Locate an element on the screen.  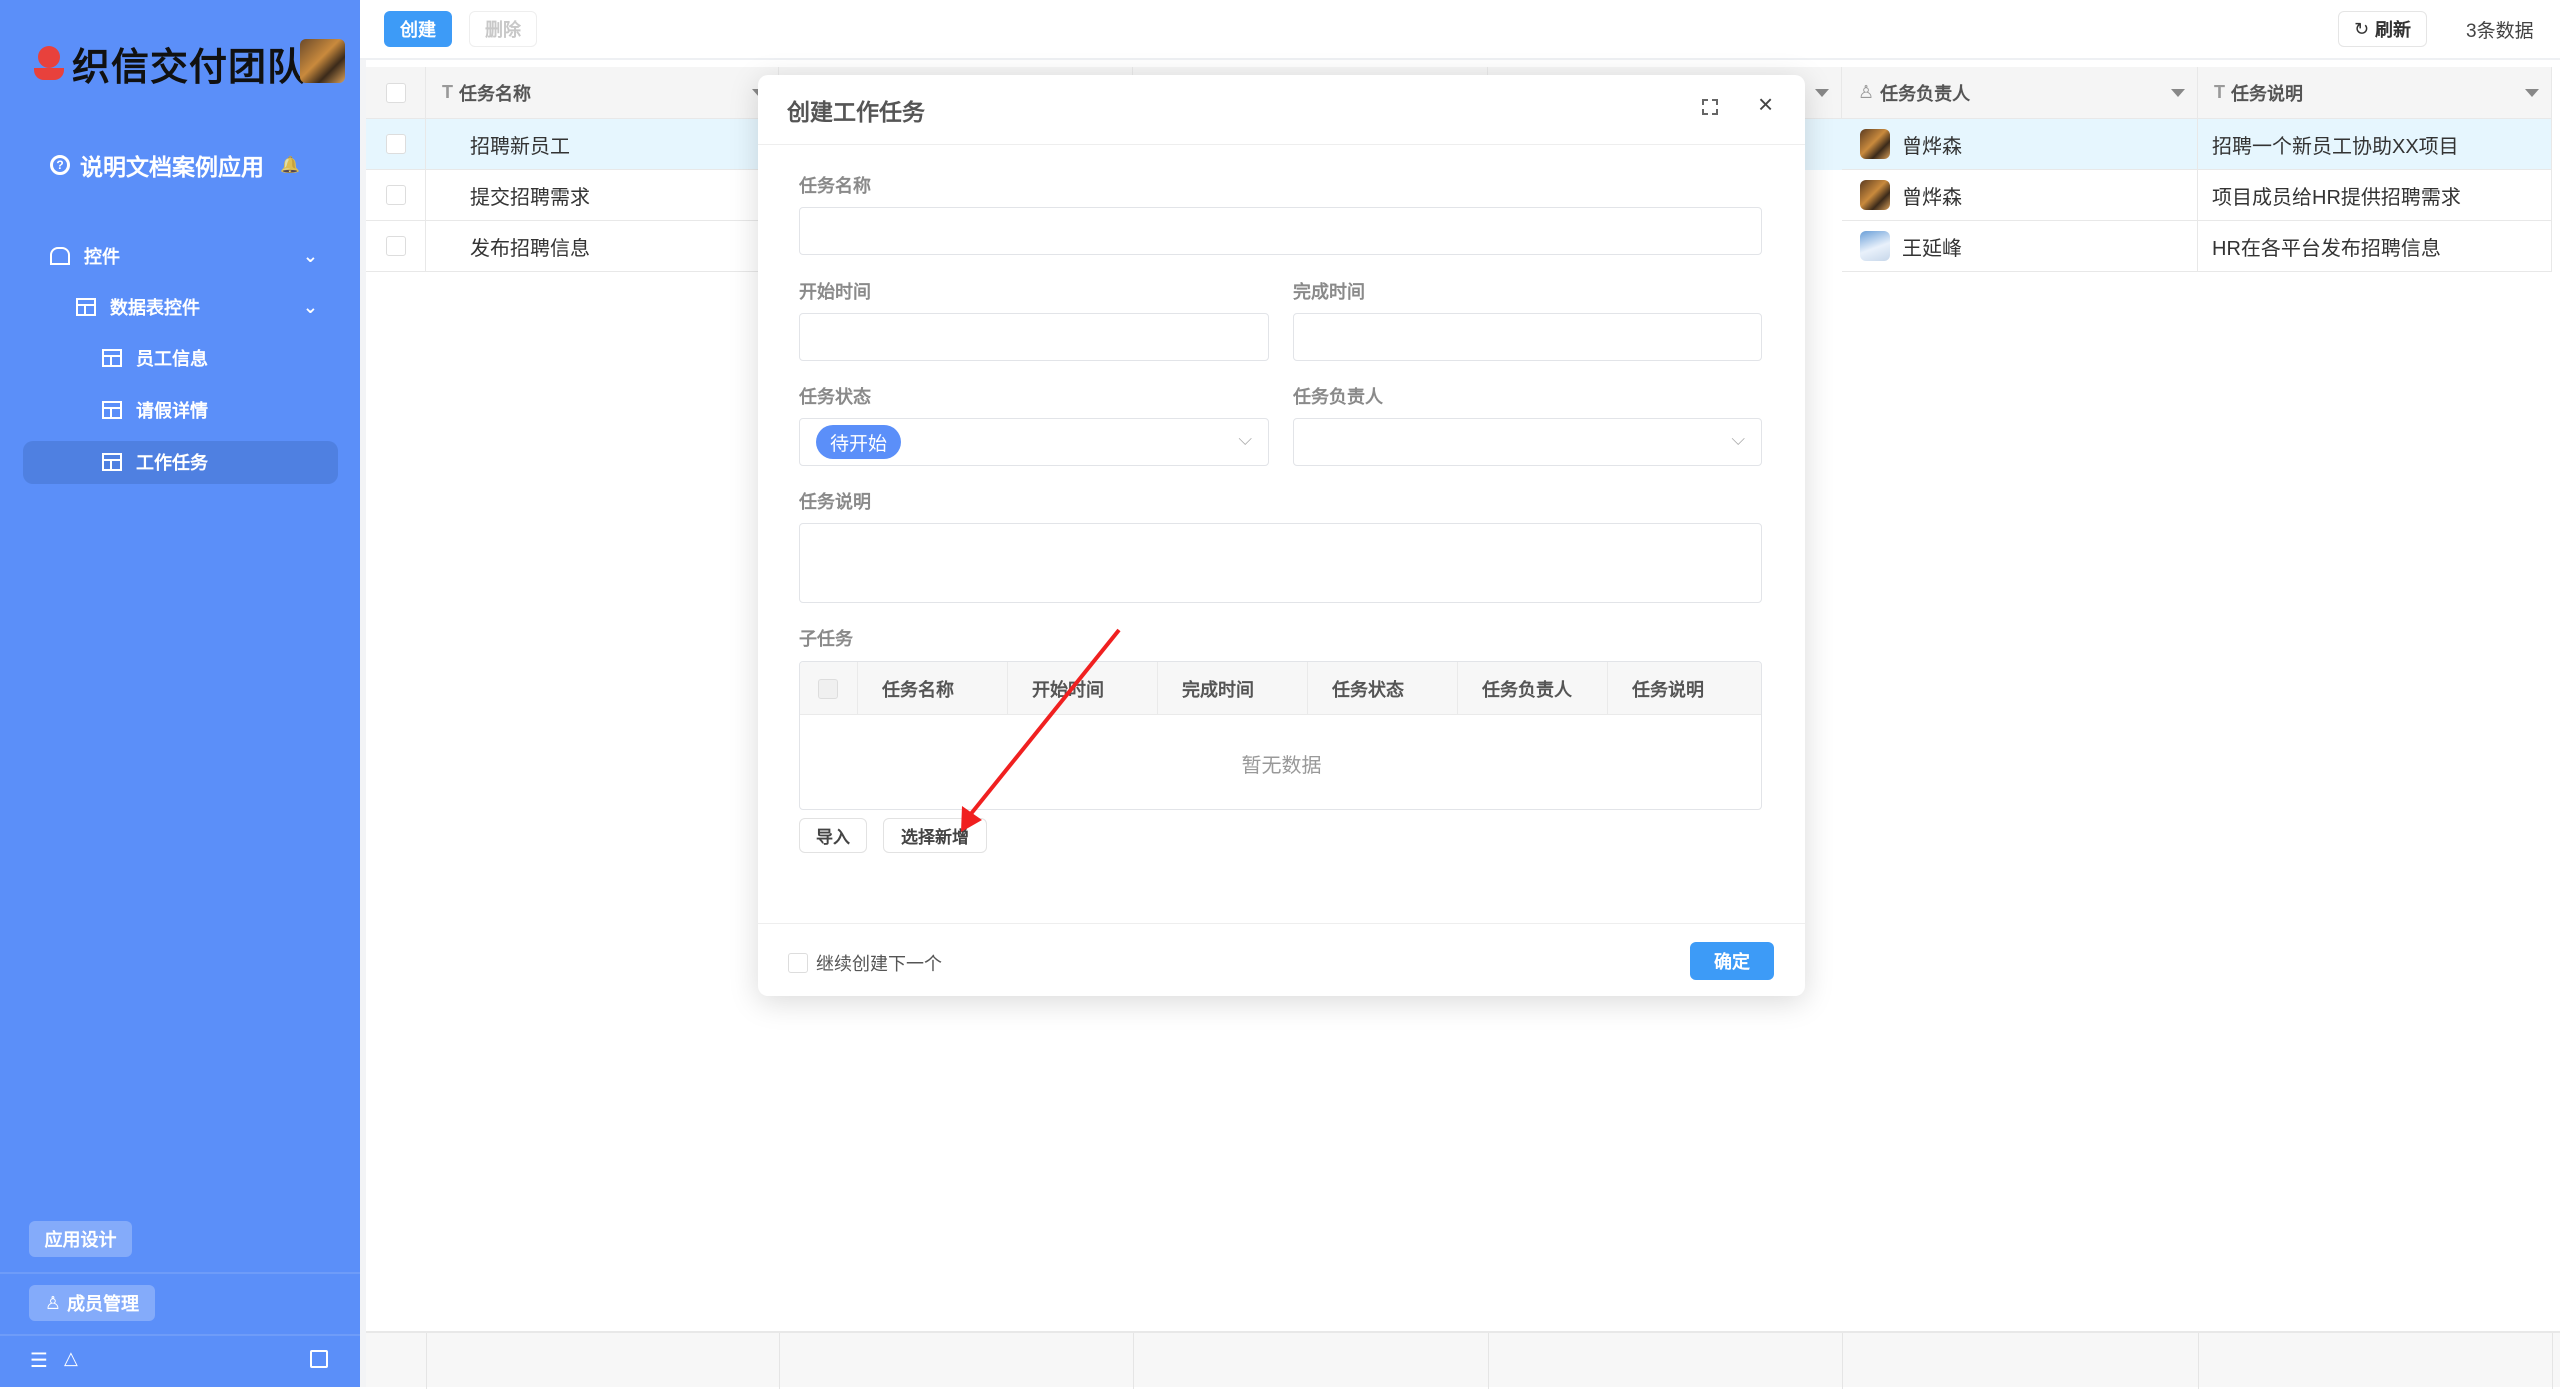
status-select: 待开始 ⌵ is located at coordinates (1034, 442).